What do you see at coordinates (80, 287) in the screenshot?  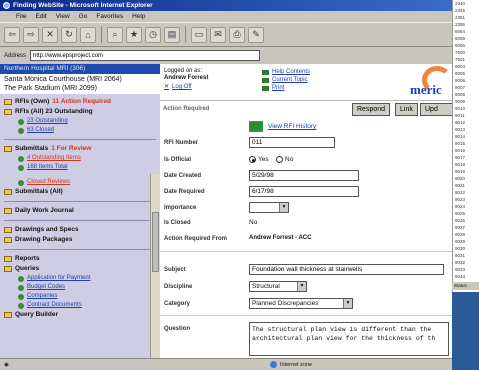 I see `query-budget-codes: Budget Codes` at bounding box center [80, 287].